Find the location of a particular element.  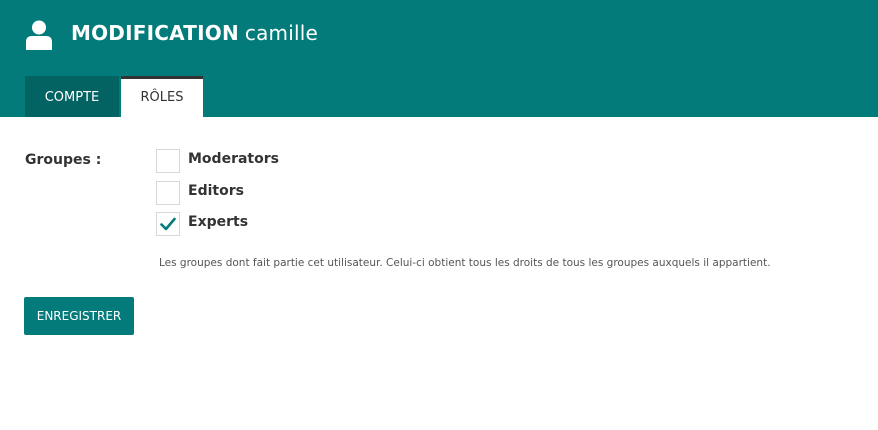

checkmark-icon is located at coordinates (168, 224).